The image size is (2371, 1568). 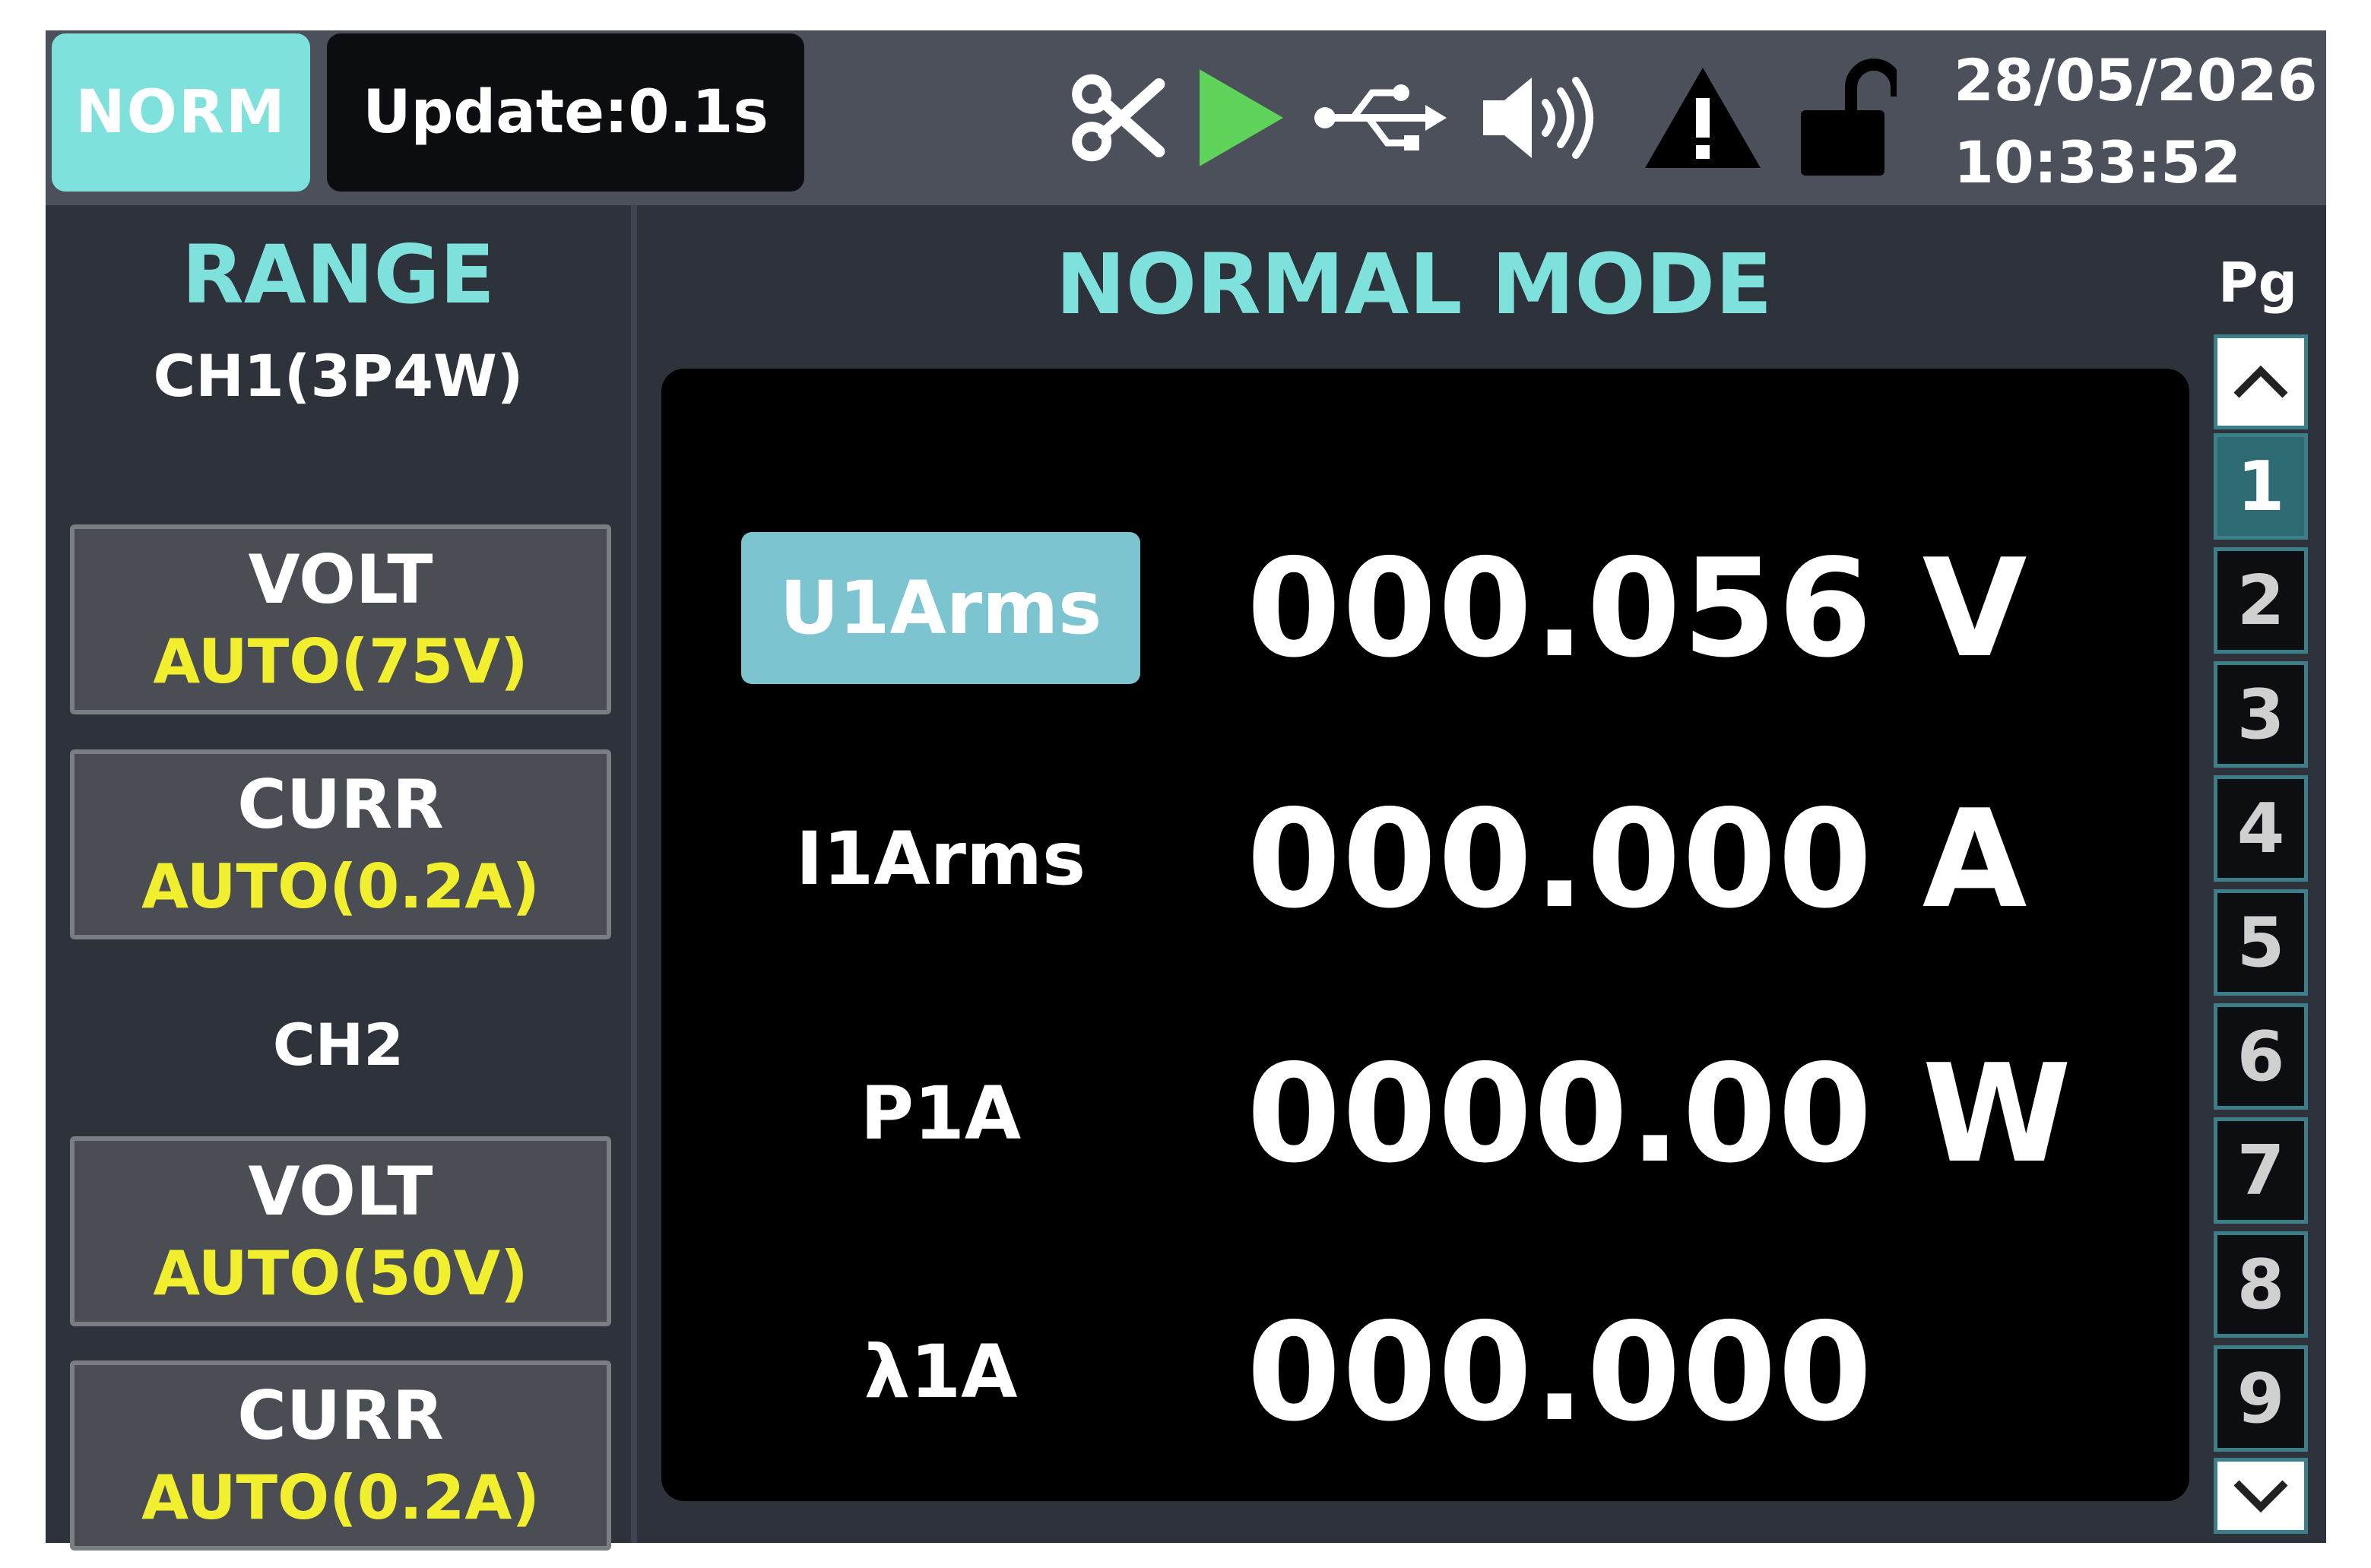 What do you see at coordinates (1560, 1372) in the screenshot?
I see `measurement-value: 000.000` at bounding box center [1560, 1372].